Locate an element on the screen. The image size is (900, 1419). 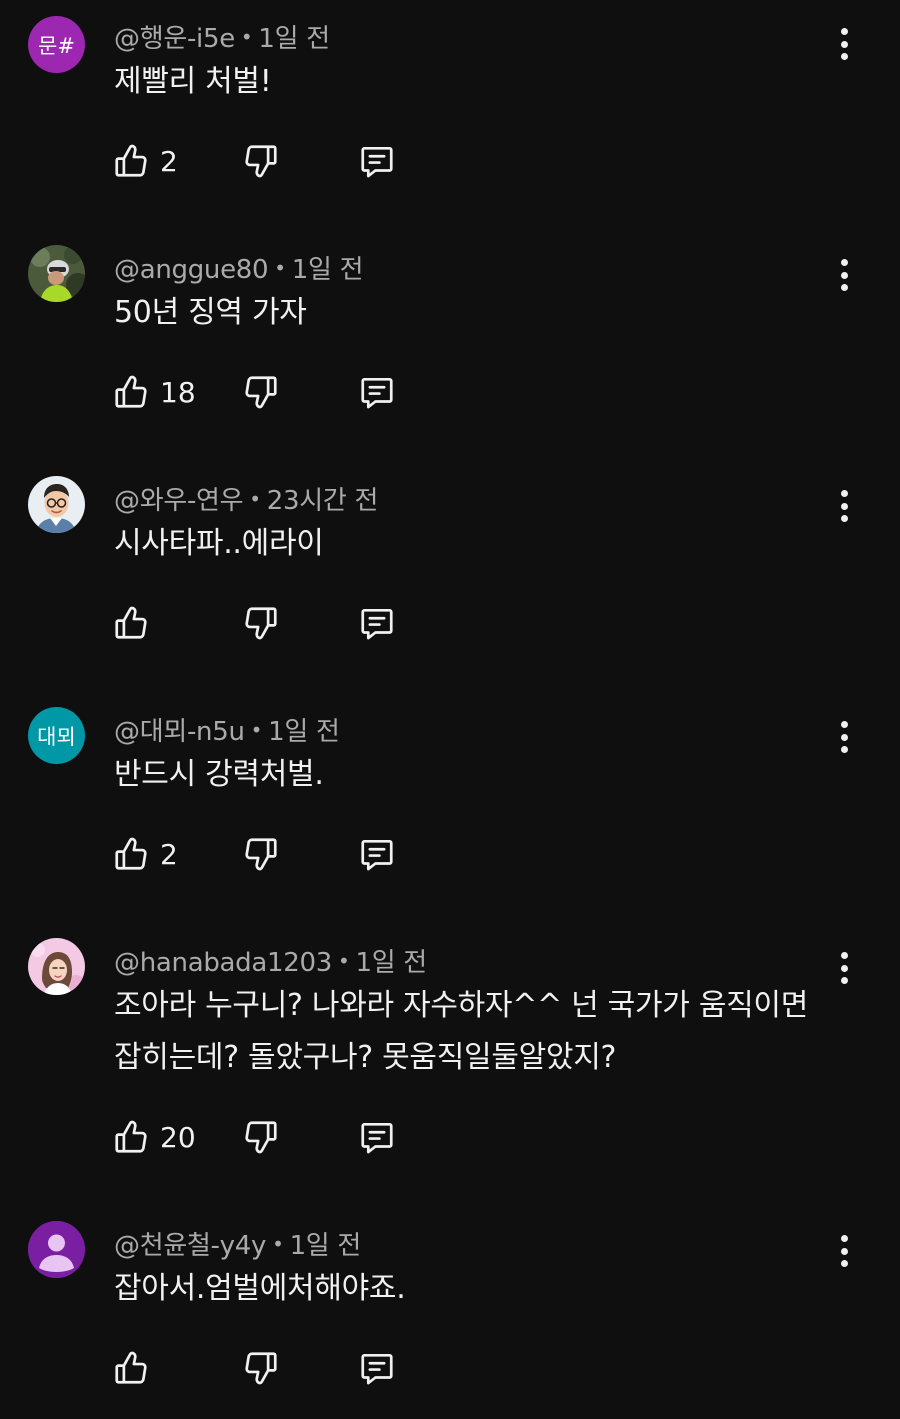
default-user-avatar is located at coordinates (56, 1249).